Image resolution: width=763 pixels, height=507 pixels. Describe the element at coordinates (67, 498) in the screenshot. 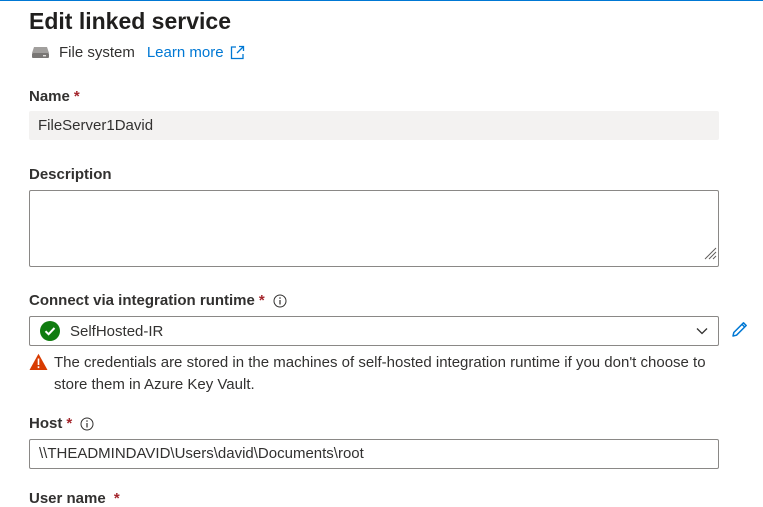

I see `username-label-text: User name` at that location.